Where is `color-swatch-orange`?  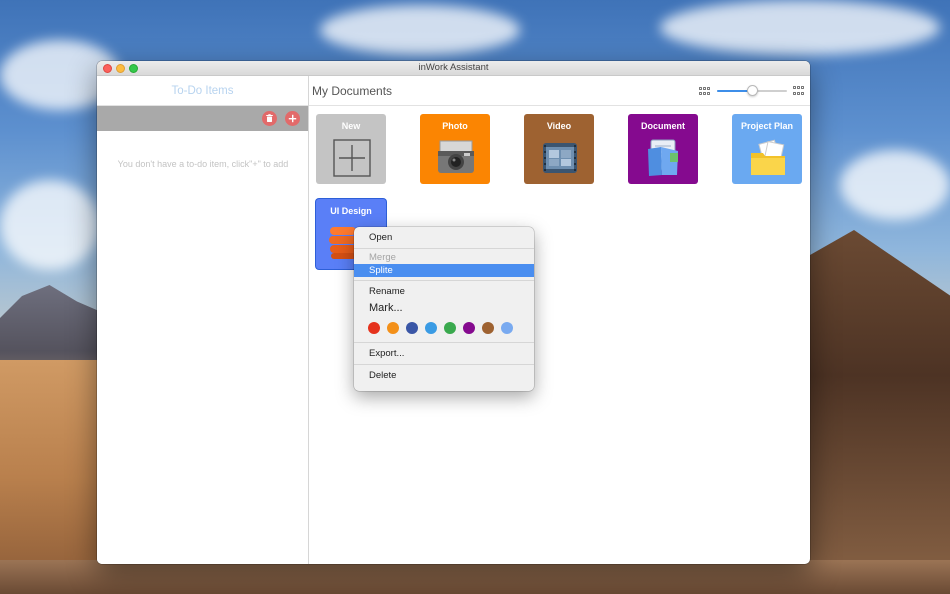 color-swatch-orange is located at coordinates (393, 328).